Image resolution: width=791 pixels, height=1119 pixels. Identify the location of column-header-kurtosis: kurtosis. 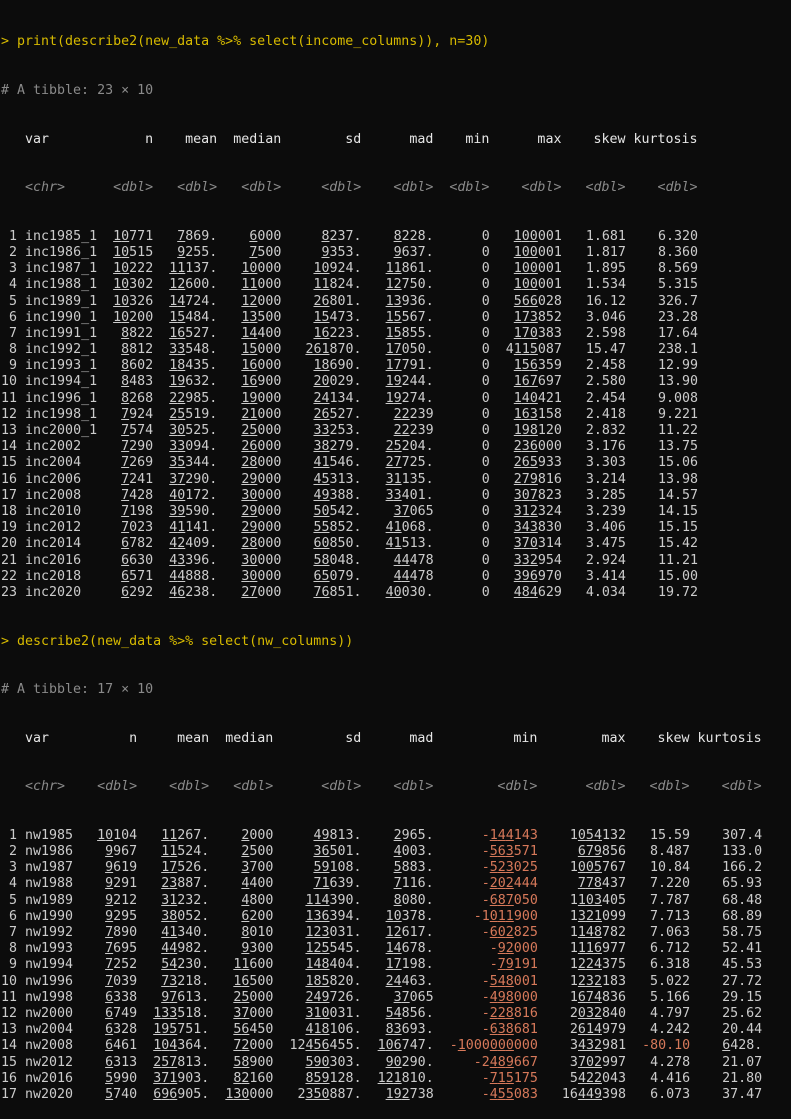
(665, 139).